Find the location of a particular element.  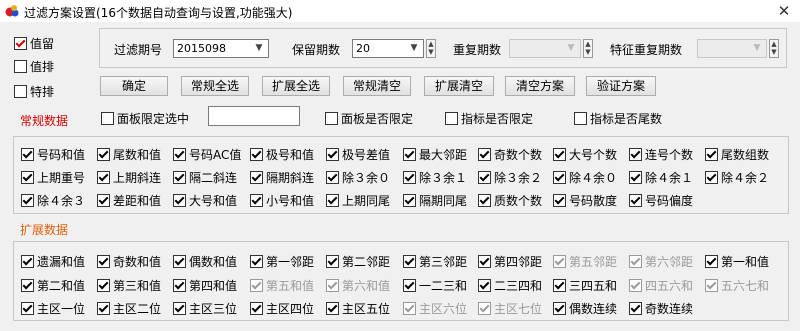

panel-limit-select-checkbox: 面板限定选中 is located at coordinates (145, 118).